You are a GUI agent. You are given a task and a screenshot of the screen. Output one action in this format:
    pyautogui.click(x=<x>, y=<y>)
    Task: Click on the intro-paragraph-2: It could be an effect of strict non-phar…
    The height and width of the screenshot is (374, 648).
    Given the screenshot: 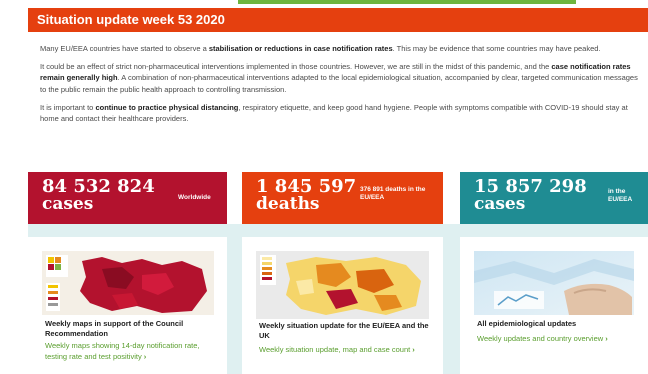 What is the action you would take?
    pyautogui.click(x=340, y=78)
    